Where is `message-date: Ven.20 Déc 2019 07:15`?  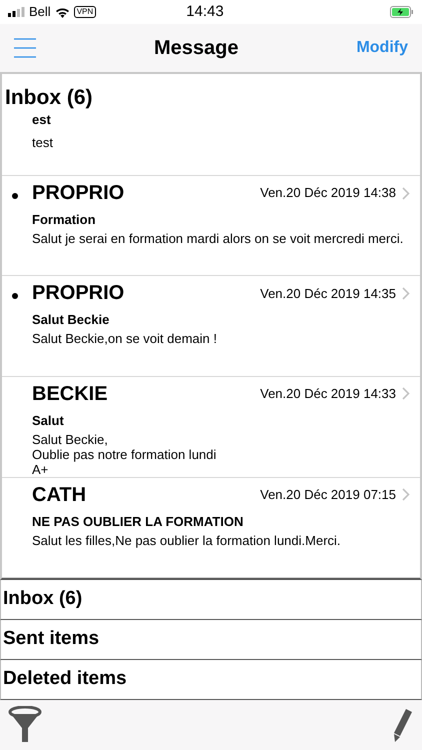
message-date: Ven.20 Déc 2019 07:15 is located at coordinates (328, 495).